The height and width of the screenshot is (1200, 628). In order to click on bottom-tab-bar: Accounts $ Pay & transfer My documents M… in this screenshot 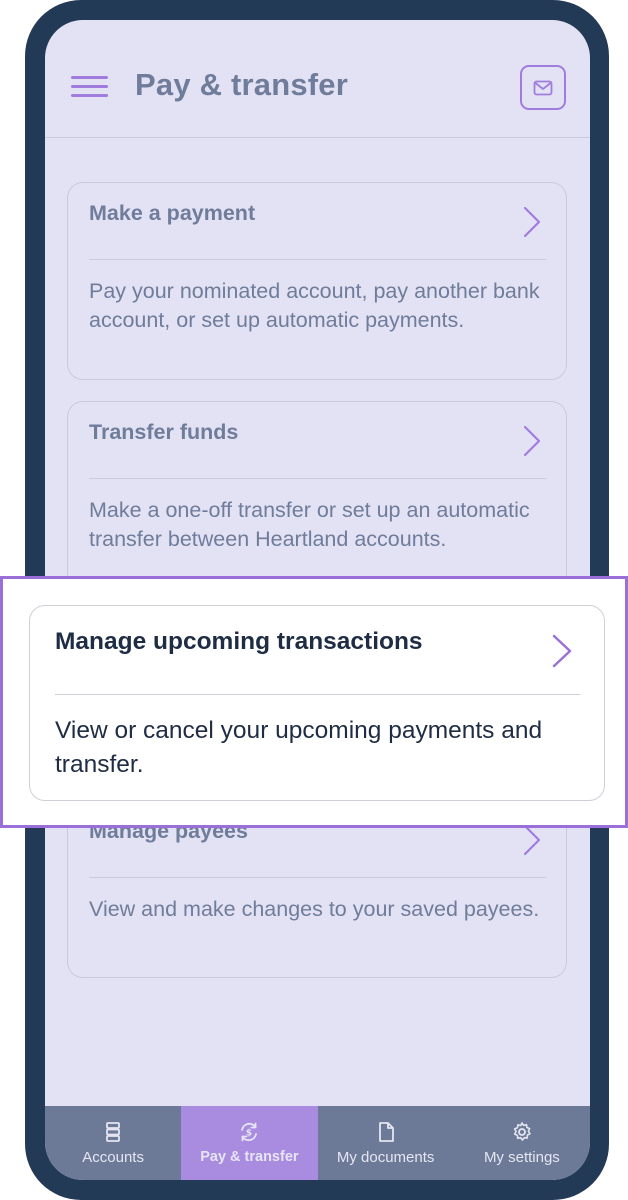, I will do `click(317, 1143)`.